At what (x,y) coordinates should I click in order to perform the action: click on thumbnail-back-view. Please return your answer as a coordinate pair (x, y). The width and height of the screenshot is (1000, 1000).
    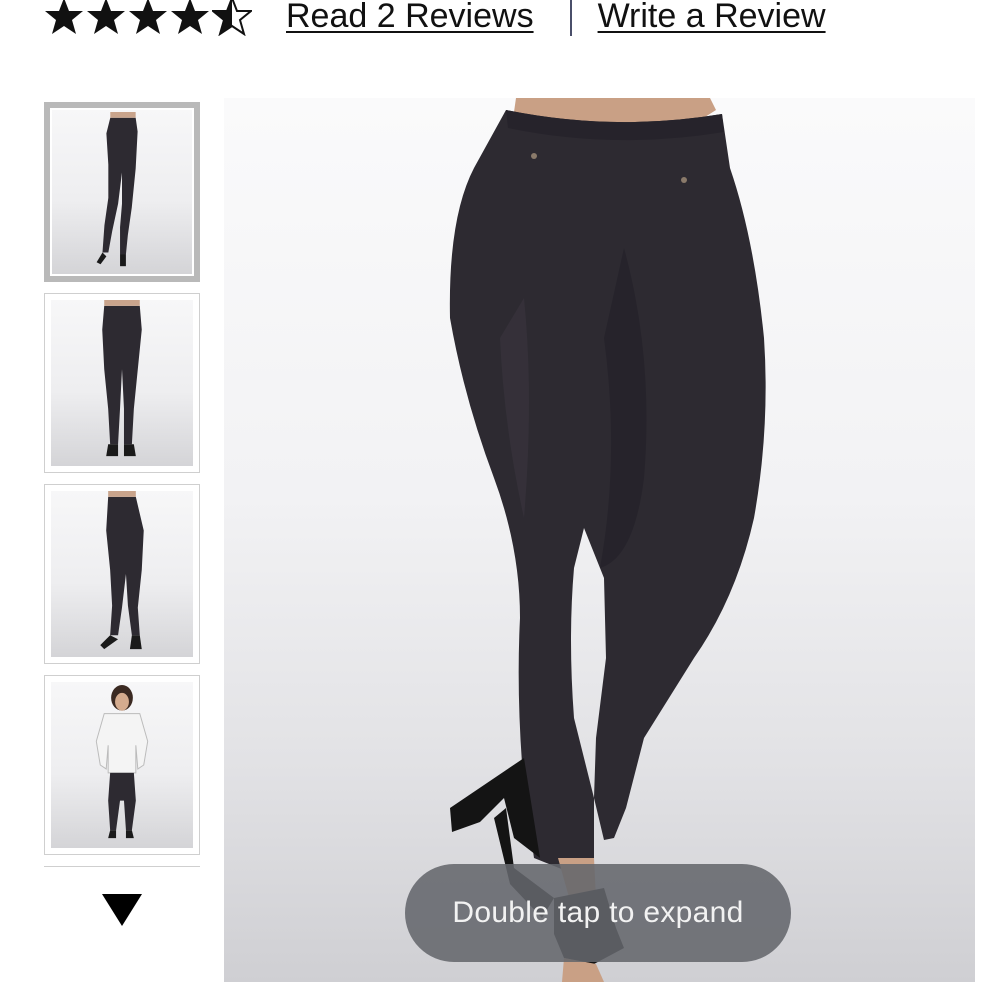
    Looking at the image, I should click on (122, 383).